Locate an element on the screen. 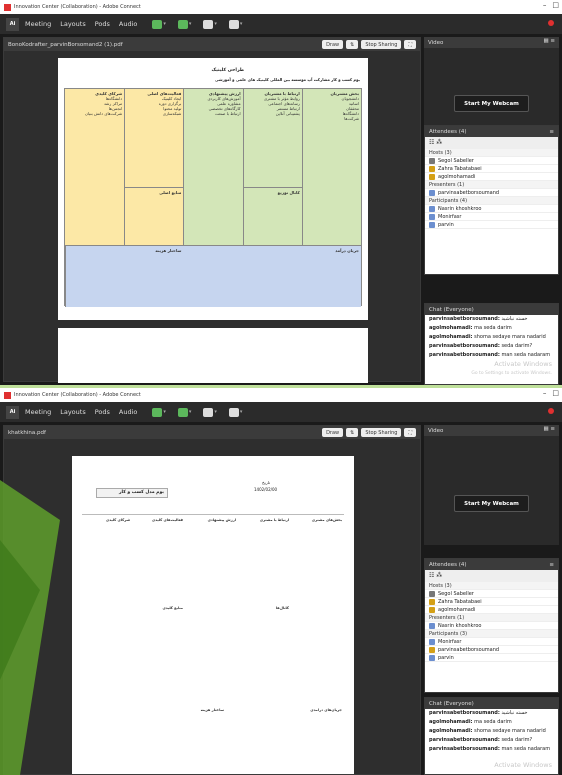 The width and height of the screenshot is (562, 775). participants-section: Participants (4) is located at coordinates (491, 201).